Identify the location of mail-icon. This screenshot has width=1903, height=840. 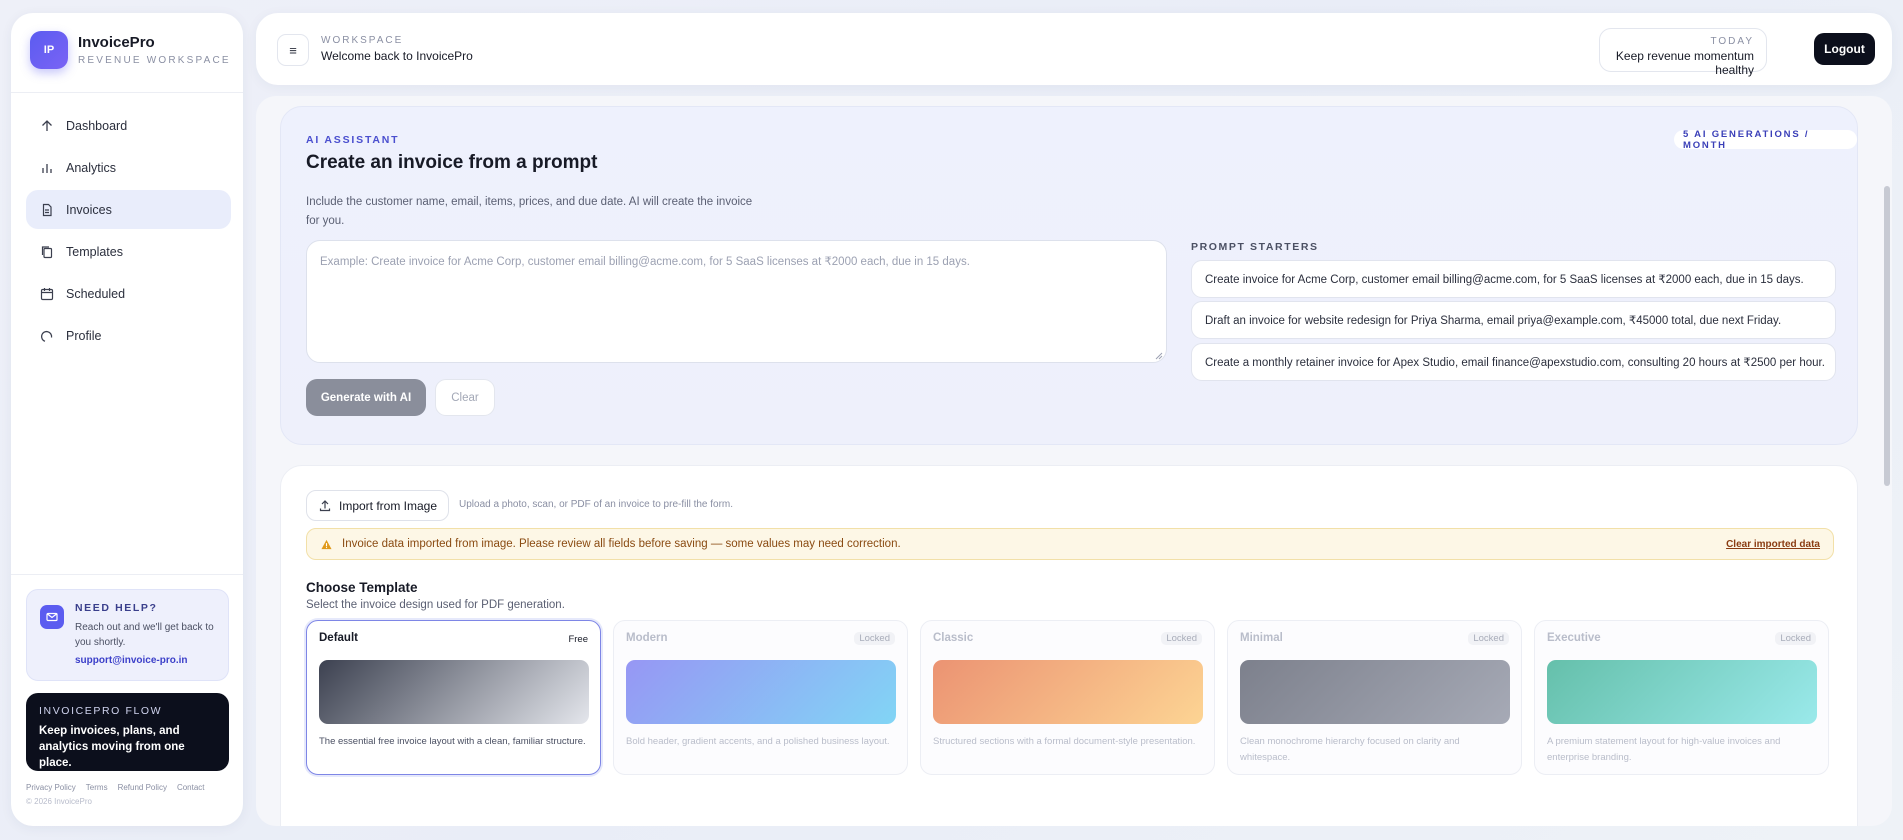
(52, 617).